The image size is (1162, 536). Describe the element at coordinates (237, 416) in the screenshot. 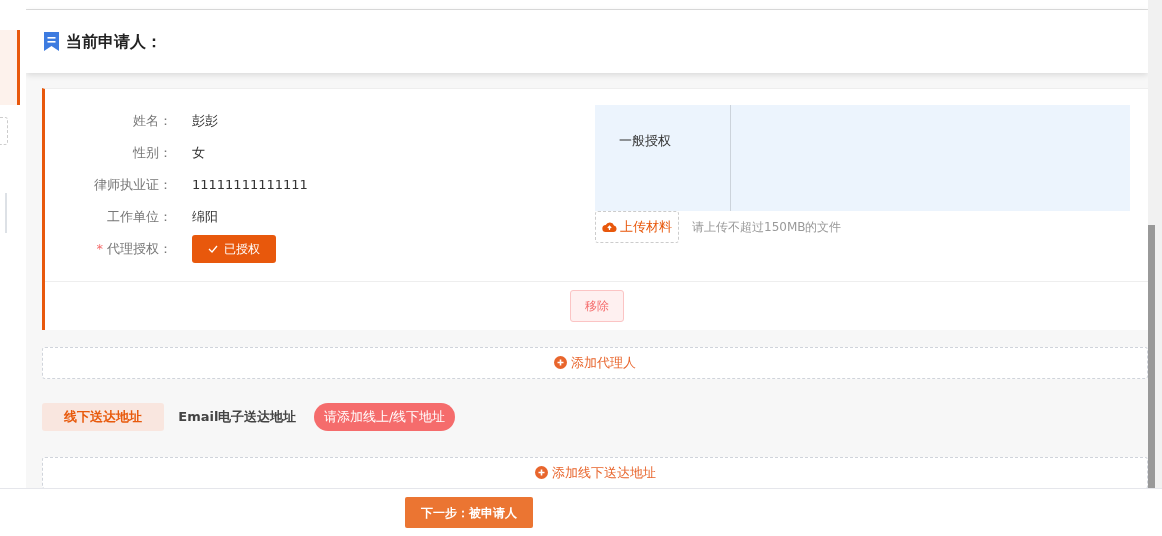

I see `address-tab: Email电子送达地址` at that location.